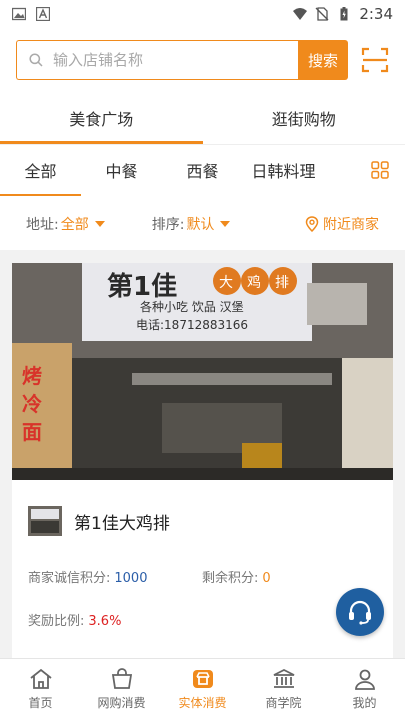 The height and width of the screenshot is (720, 405). I want to click on shopping-bag-icon, so click(121, 678).